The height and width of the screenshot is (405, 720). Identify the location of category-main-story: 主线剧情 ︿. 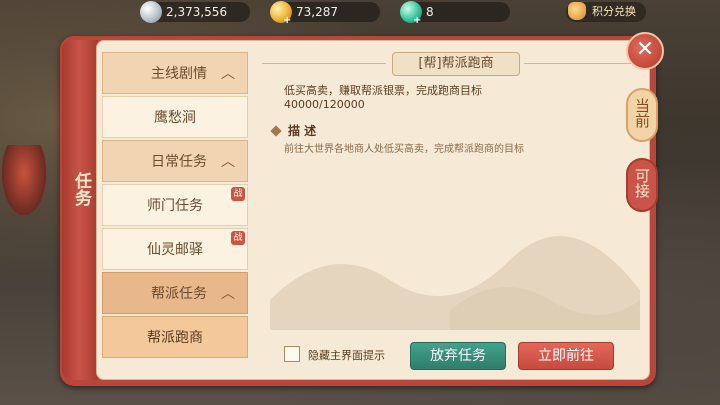
(175, 73).